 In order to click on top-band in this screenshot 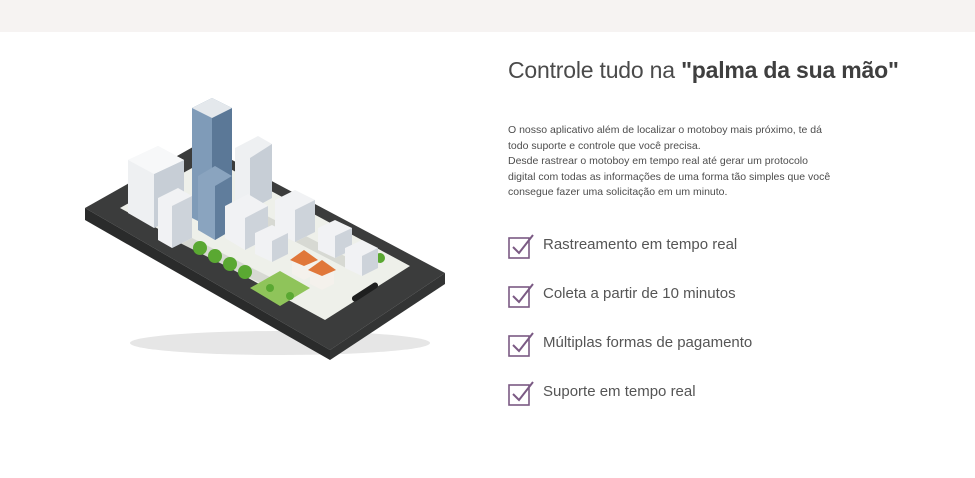, I will do `click(487, 16)`.